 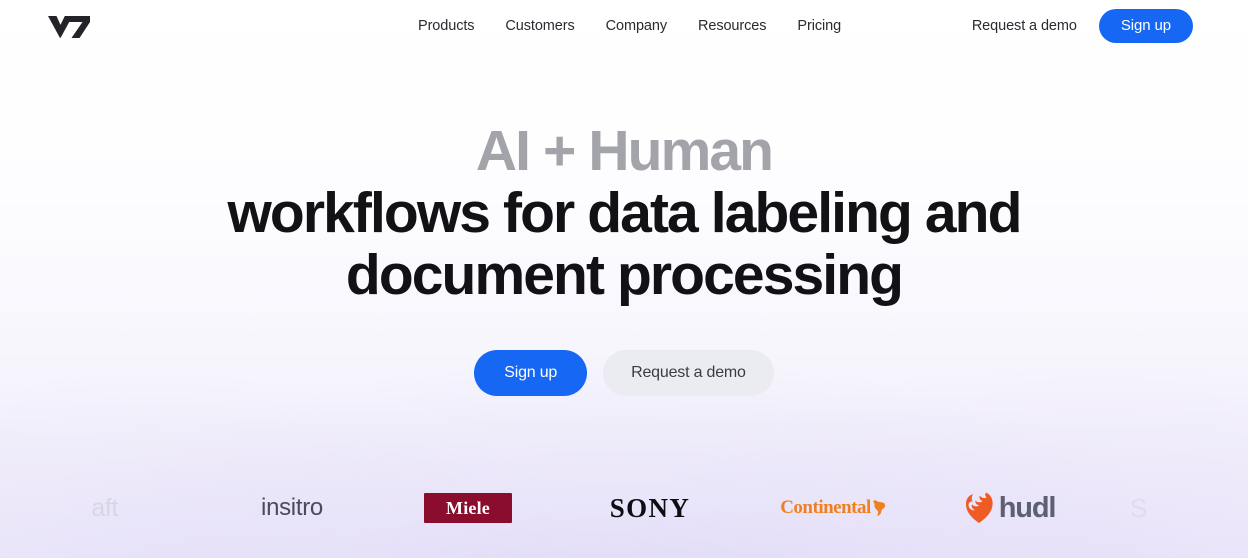 I want to click on headline-line-2: workflows for data labeling and, so click(x=624, y=213).